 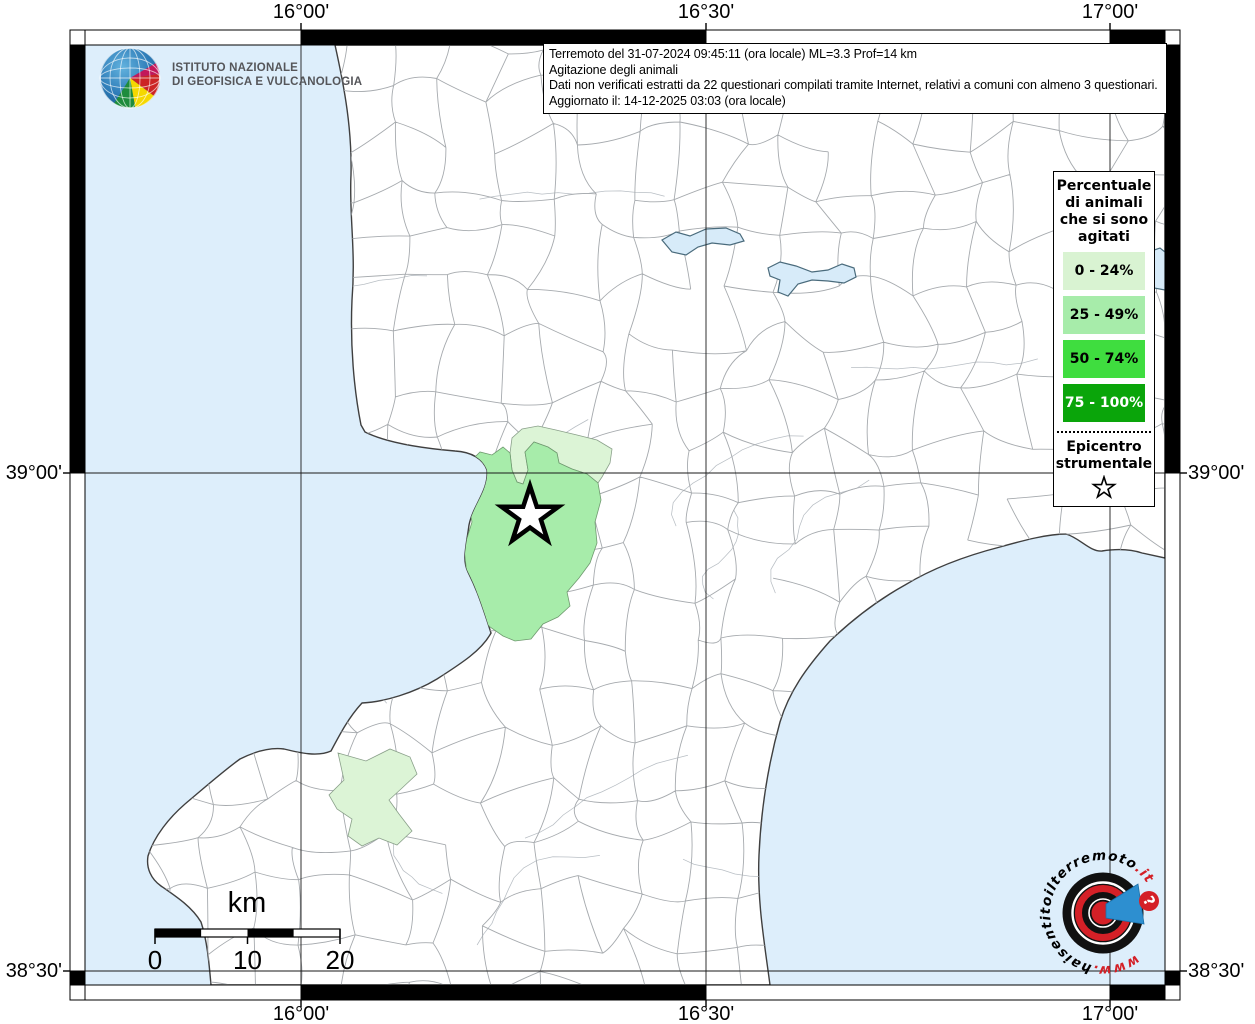 What do you see at coordinates (267, 82) in the screenshot?
I see `ingv-name-line2: DI GEOFISICA E VULCANOLOGIA` at bounding box center [267, 82].